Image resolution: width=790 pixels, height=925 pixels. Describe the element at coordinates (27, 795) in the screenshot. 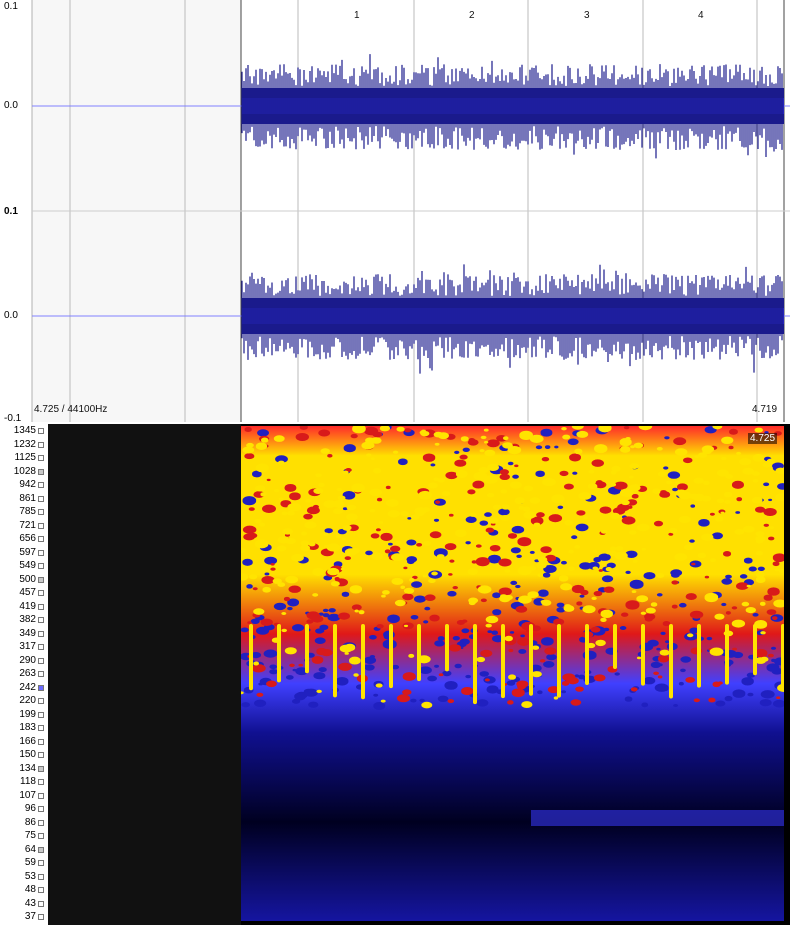

I see `frequency-label: 107` at that location.